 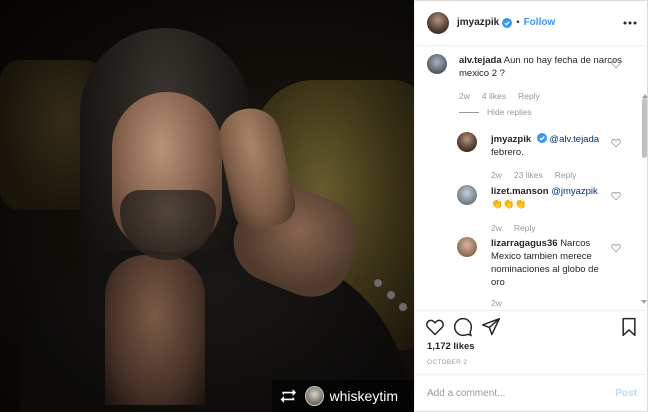 What do you see at coordinates (494, 96) in the screenshot?
I see `comment-likes: 4 likes` at bounding box center [494, 96].